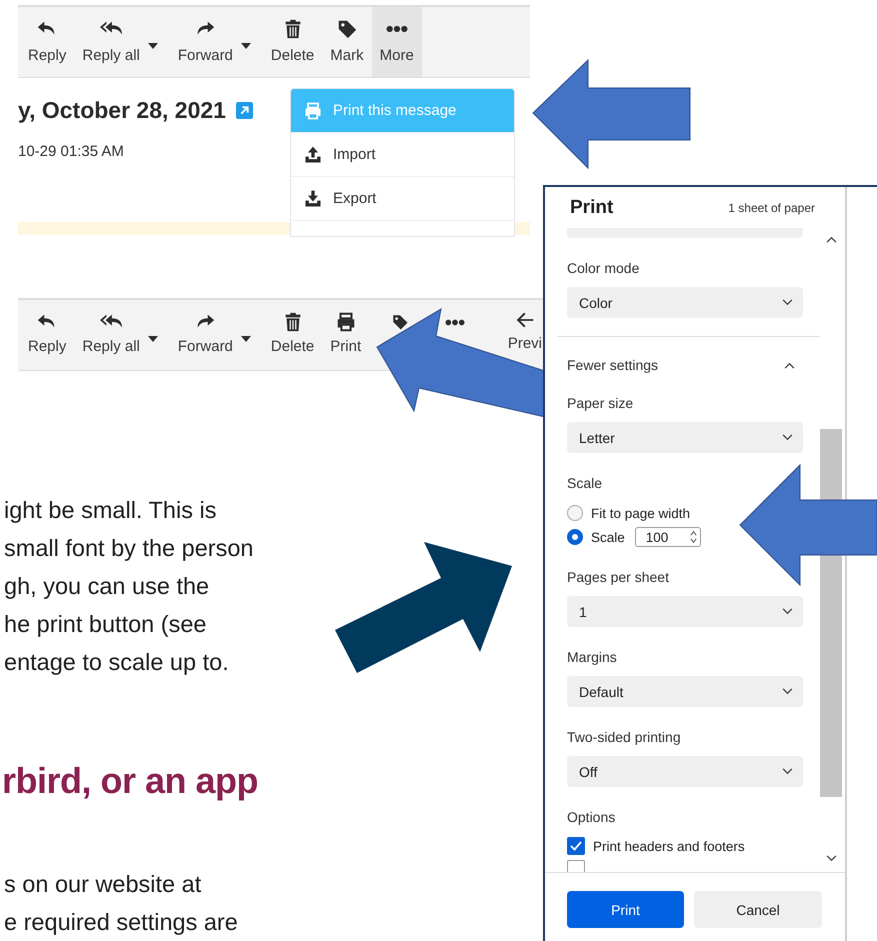 The width and height of the screenshot is (877, 941). Describe the element at coordinates (130, 781) in the screenshot. I see `section-heading: rbird, or an app` at that location.